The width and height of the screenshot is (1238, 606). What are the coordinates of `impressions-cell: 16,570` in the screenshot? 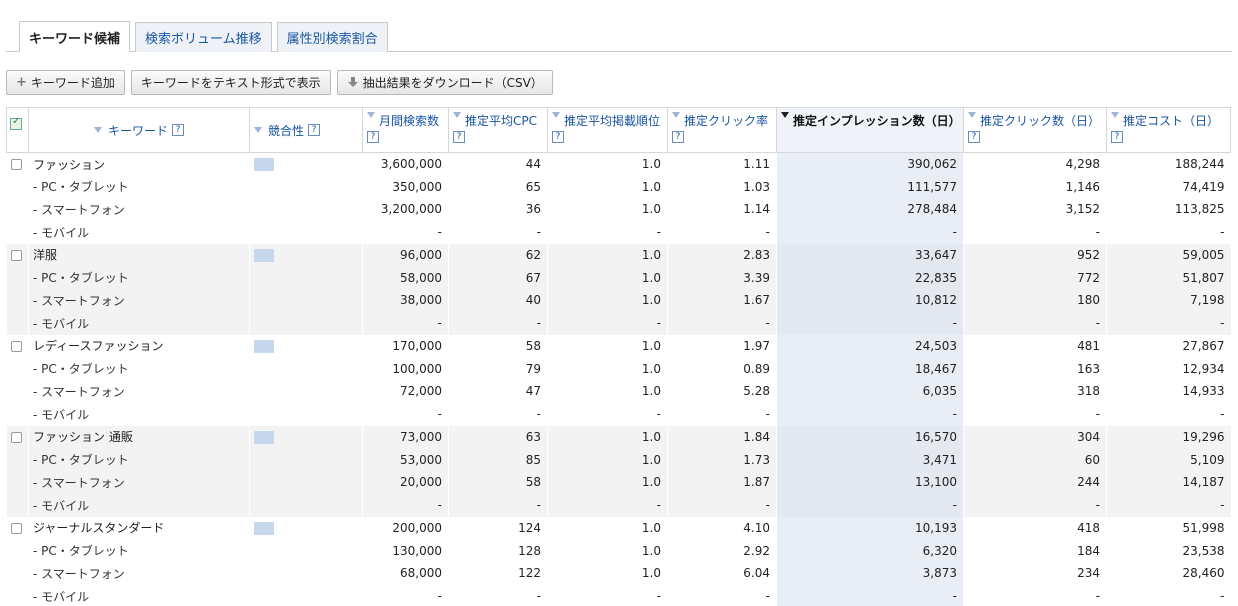 It's located at (870, 437).